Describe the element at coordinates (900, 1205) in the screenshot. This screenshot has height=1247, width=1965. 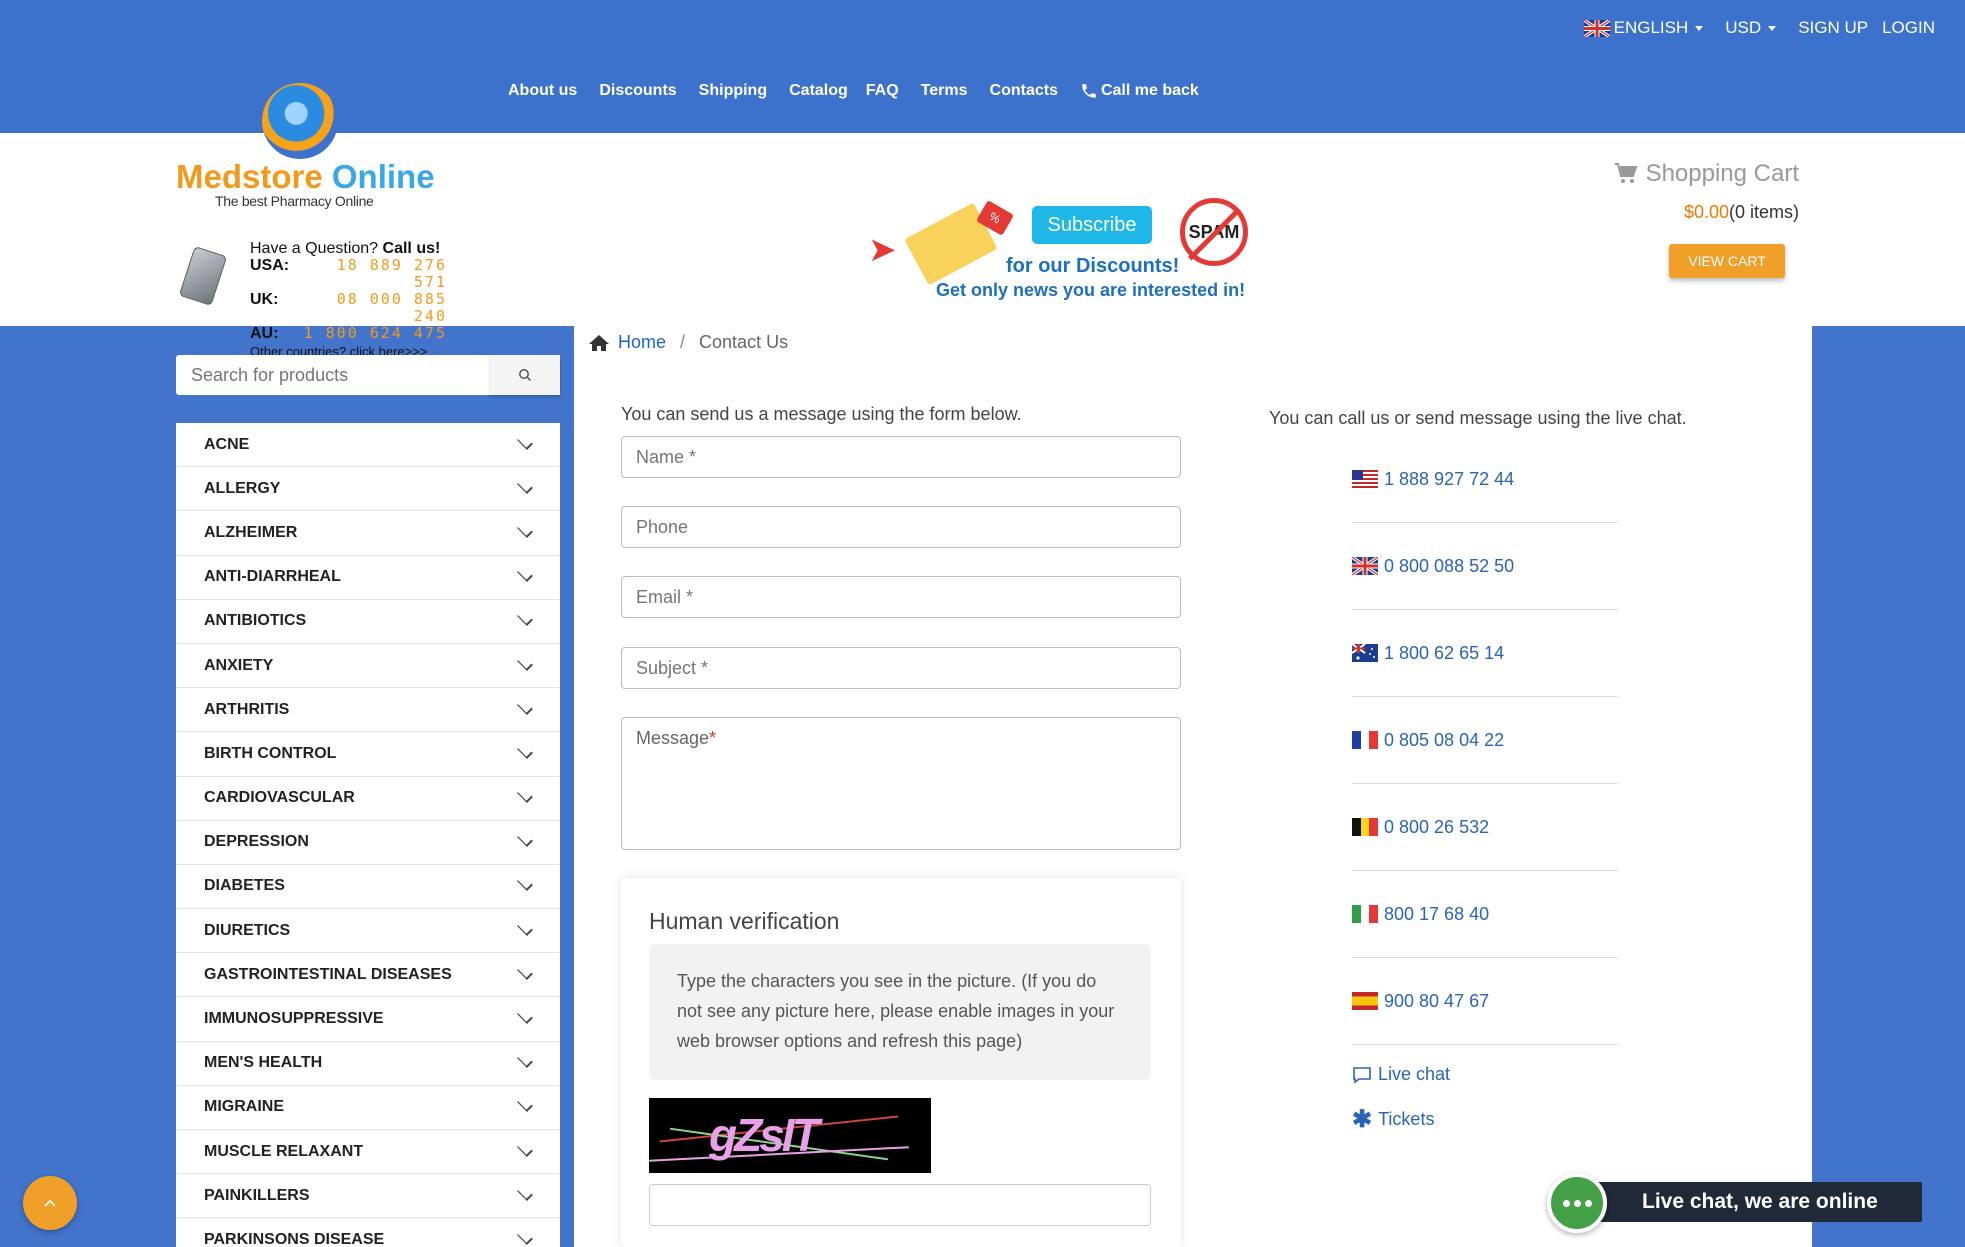
I see `captcha-input` at that location.